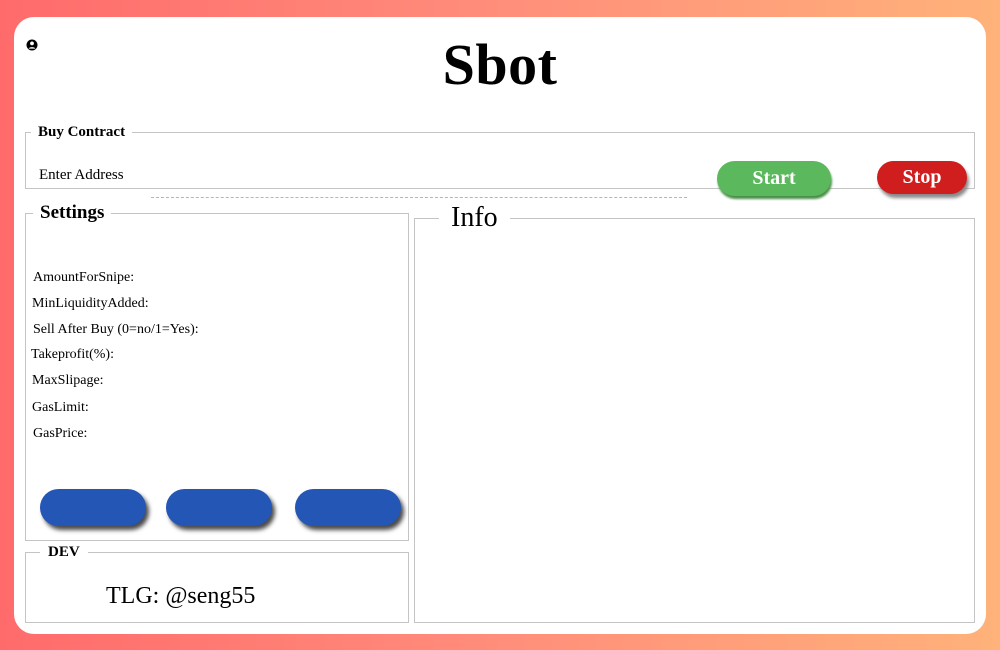 The width and height of the screenshot is (1000, 650). I want to click on setting-amount-for-snipe: AmountForSnipe:, so click(84, 277).